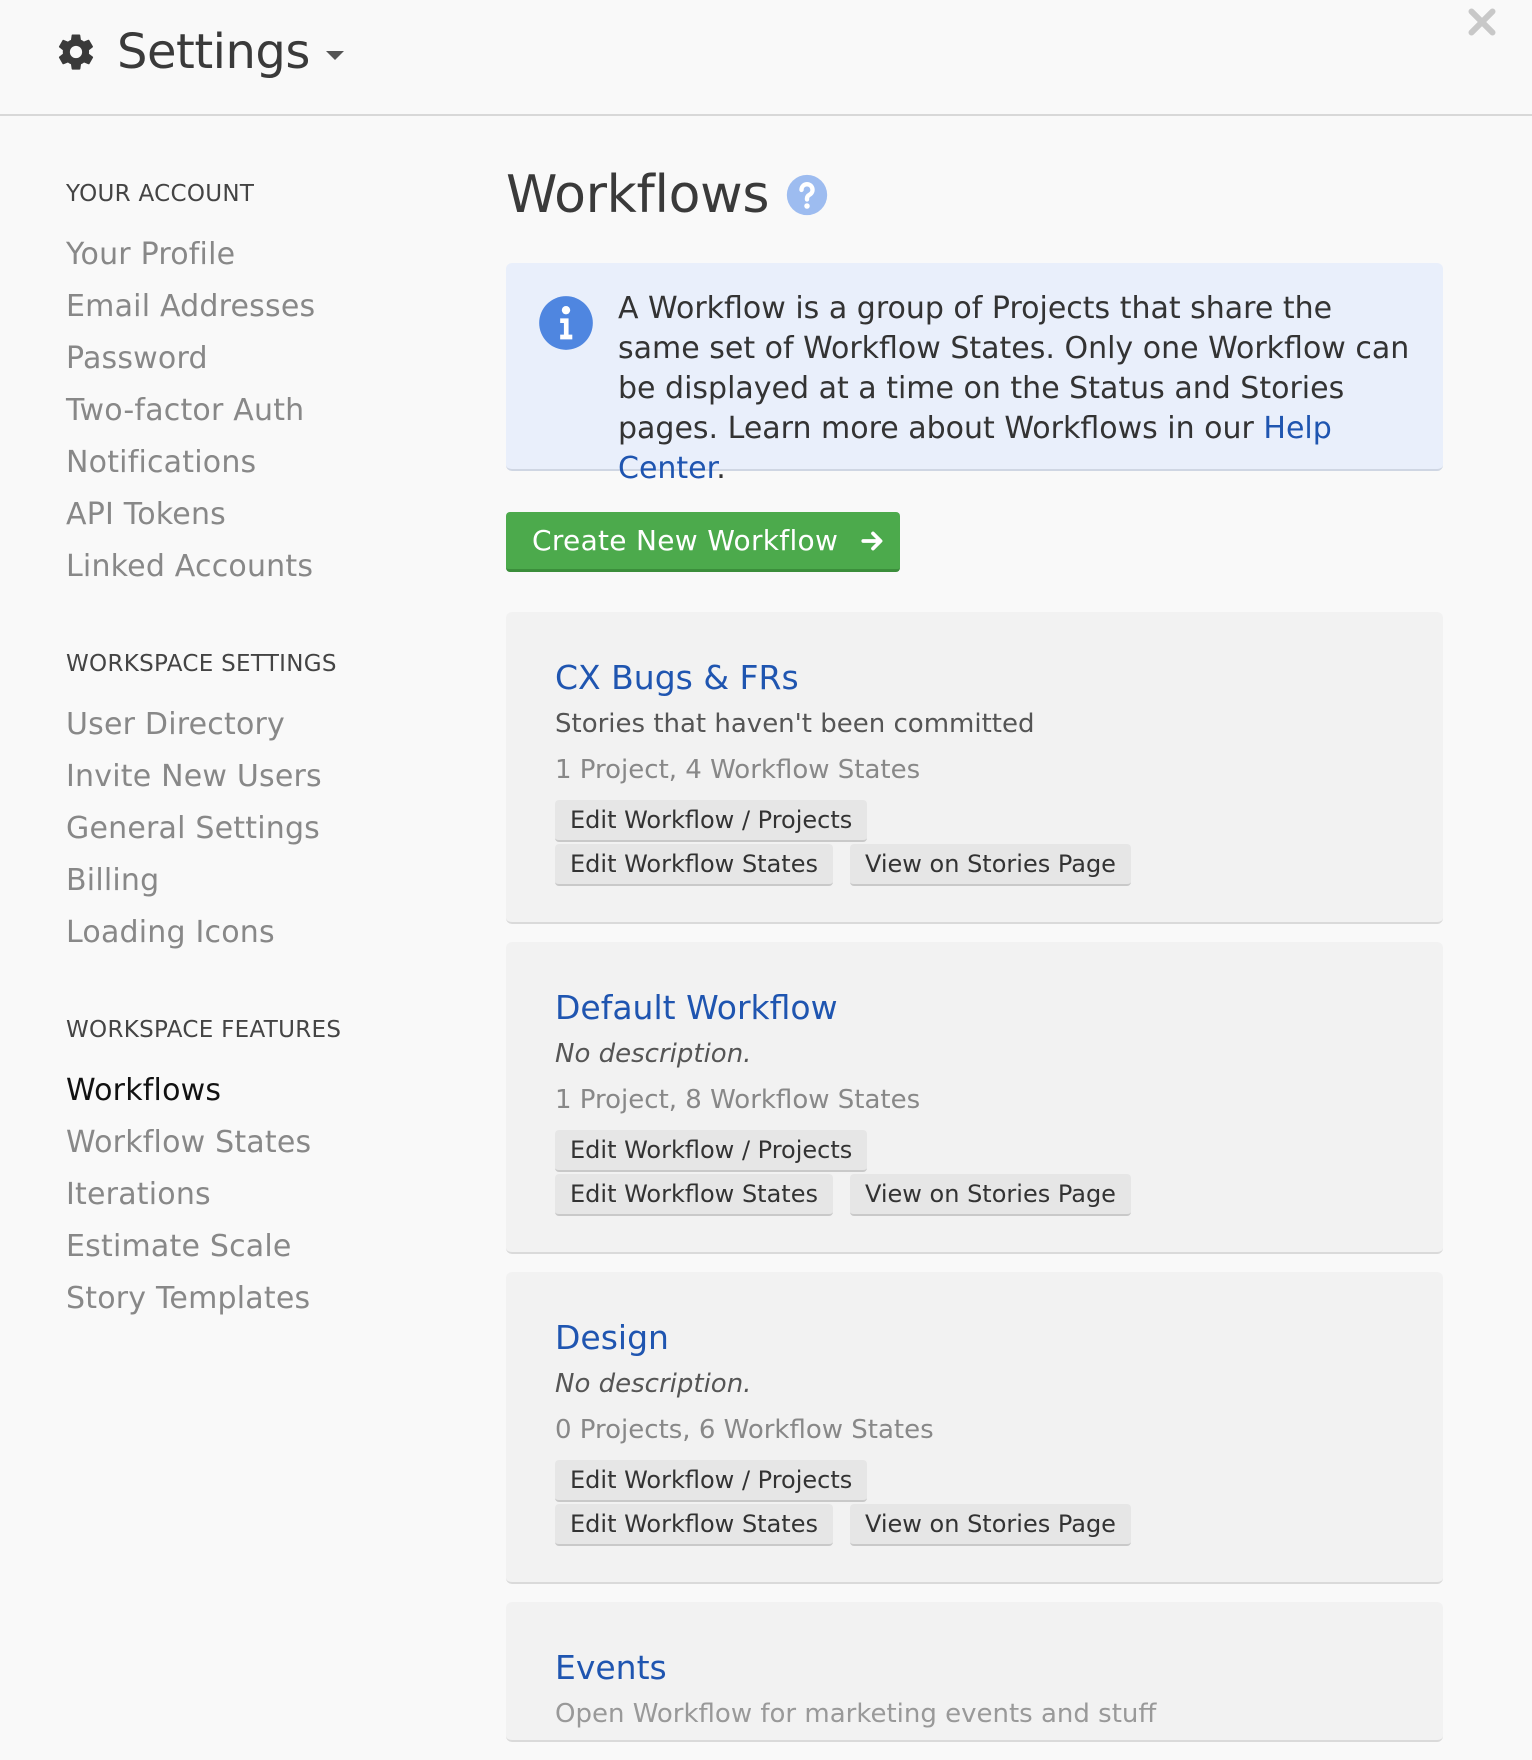 Image resolution: width=1532 pixels, height=1760 pixels. Describe the element at coordinates (256, 307) in the screenshot. I see `sidebar-item-email-addresses: Email Addresses` at that location.